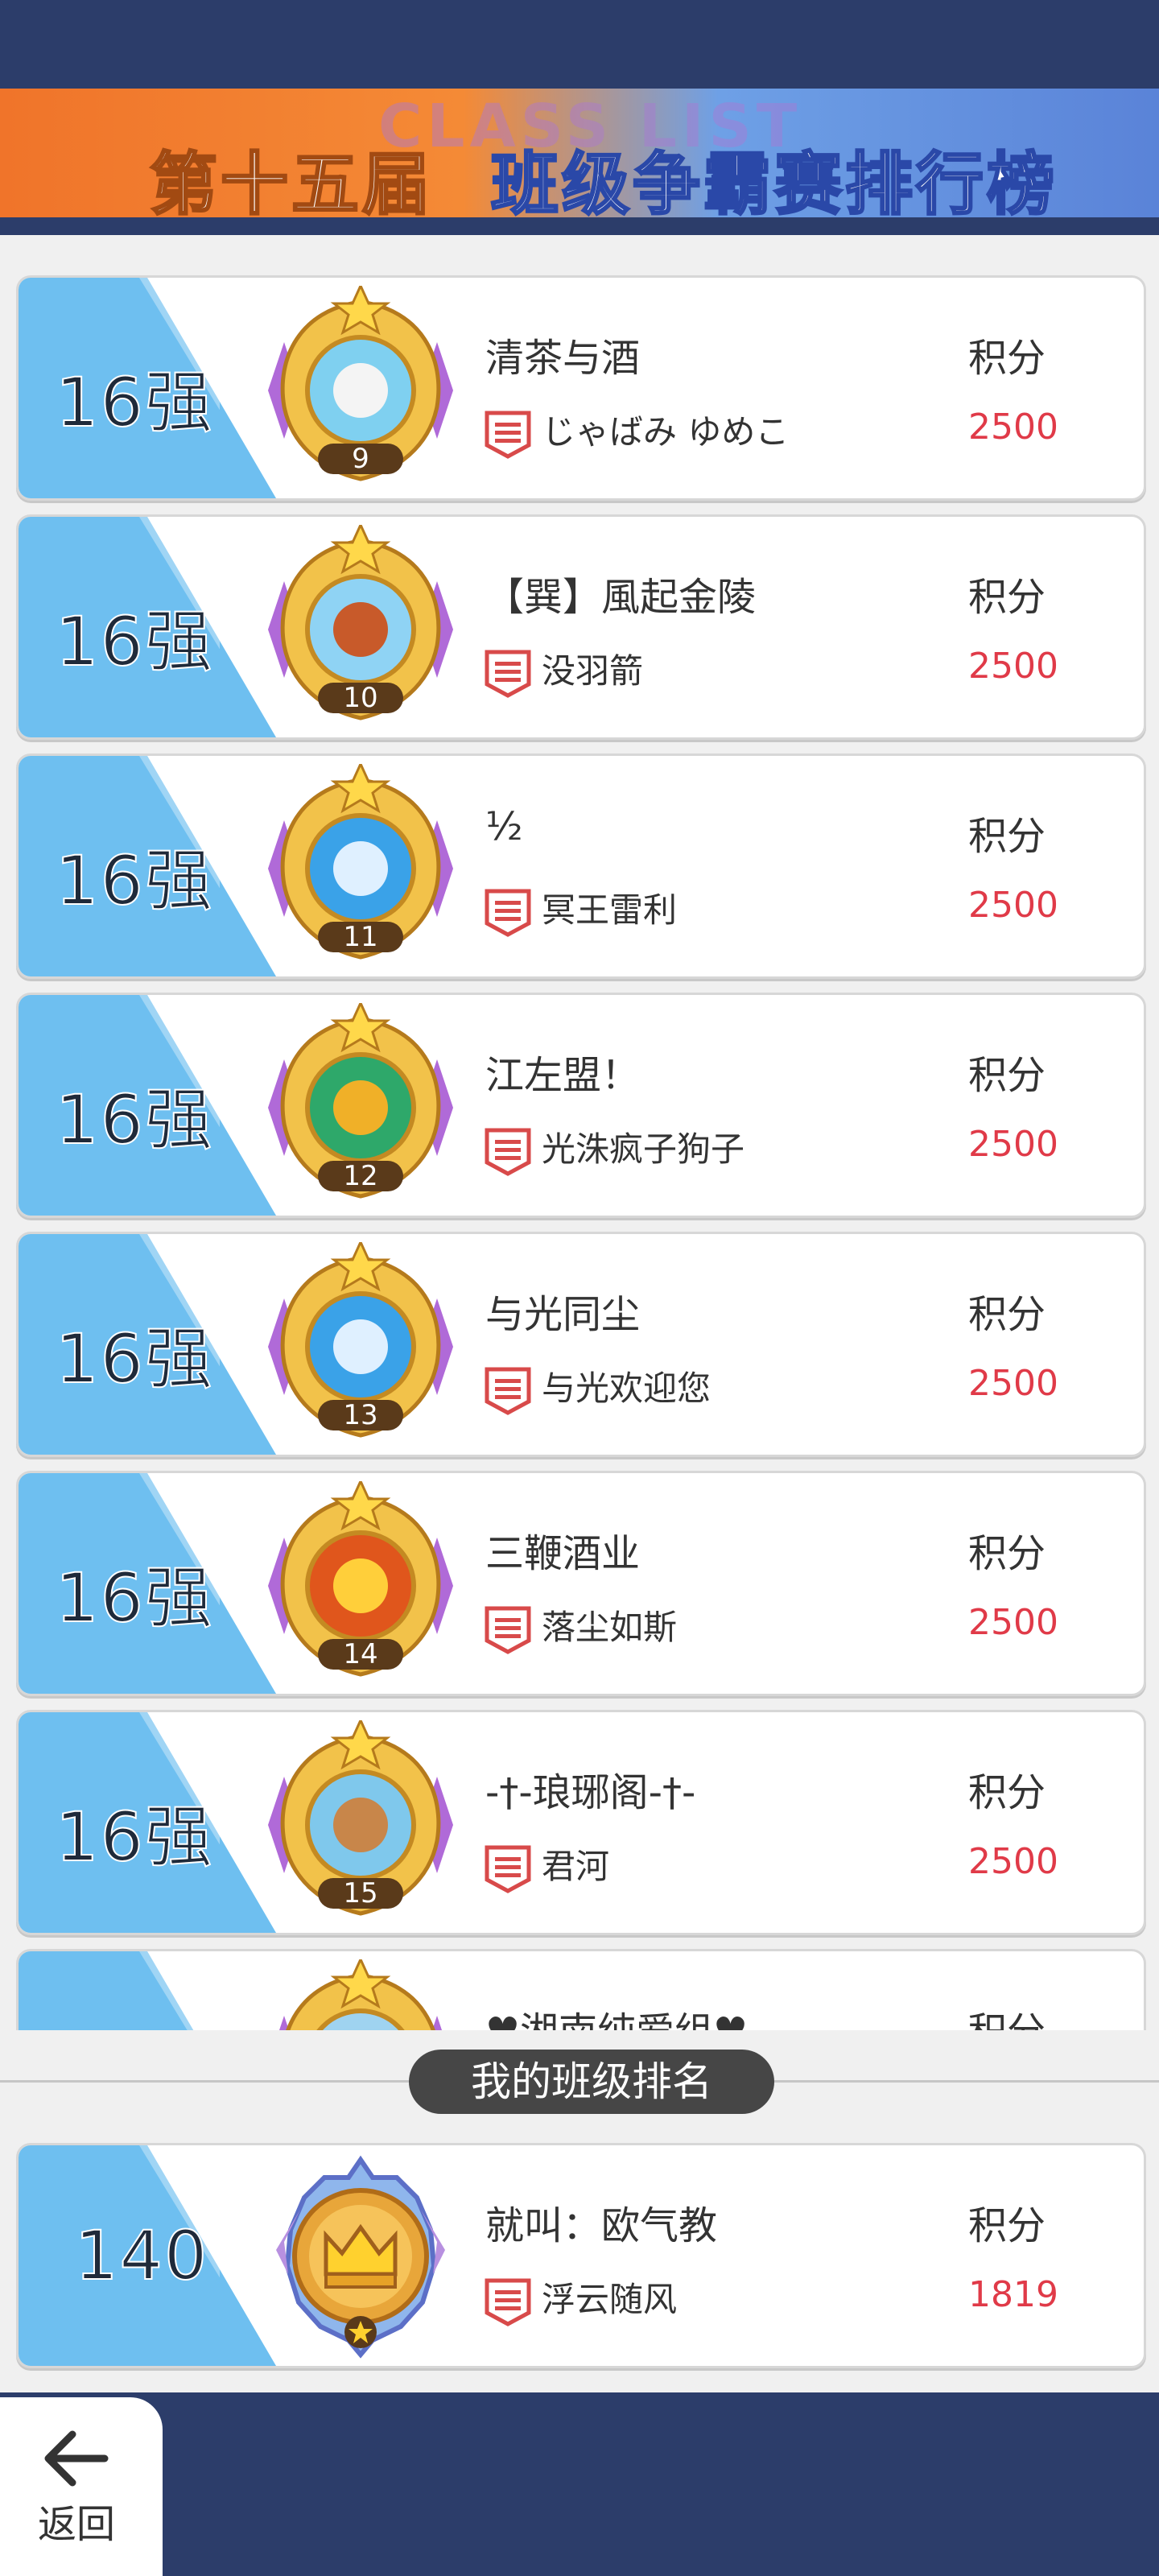 The height and width of the screenshot is (2576, 1159). I want to click on badge-number: 9, so click(360, 459).